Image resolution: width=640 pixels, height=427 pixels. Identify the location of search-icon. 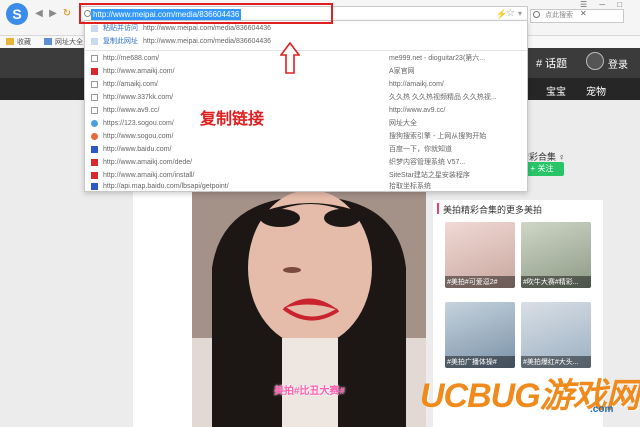
(536, 14).